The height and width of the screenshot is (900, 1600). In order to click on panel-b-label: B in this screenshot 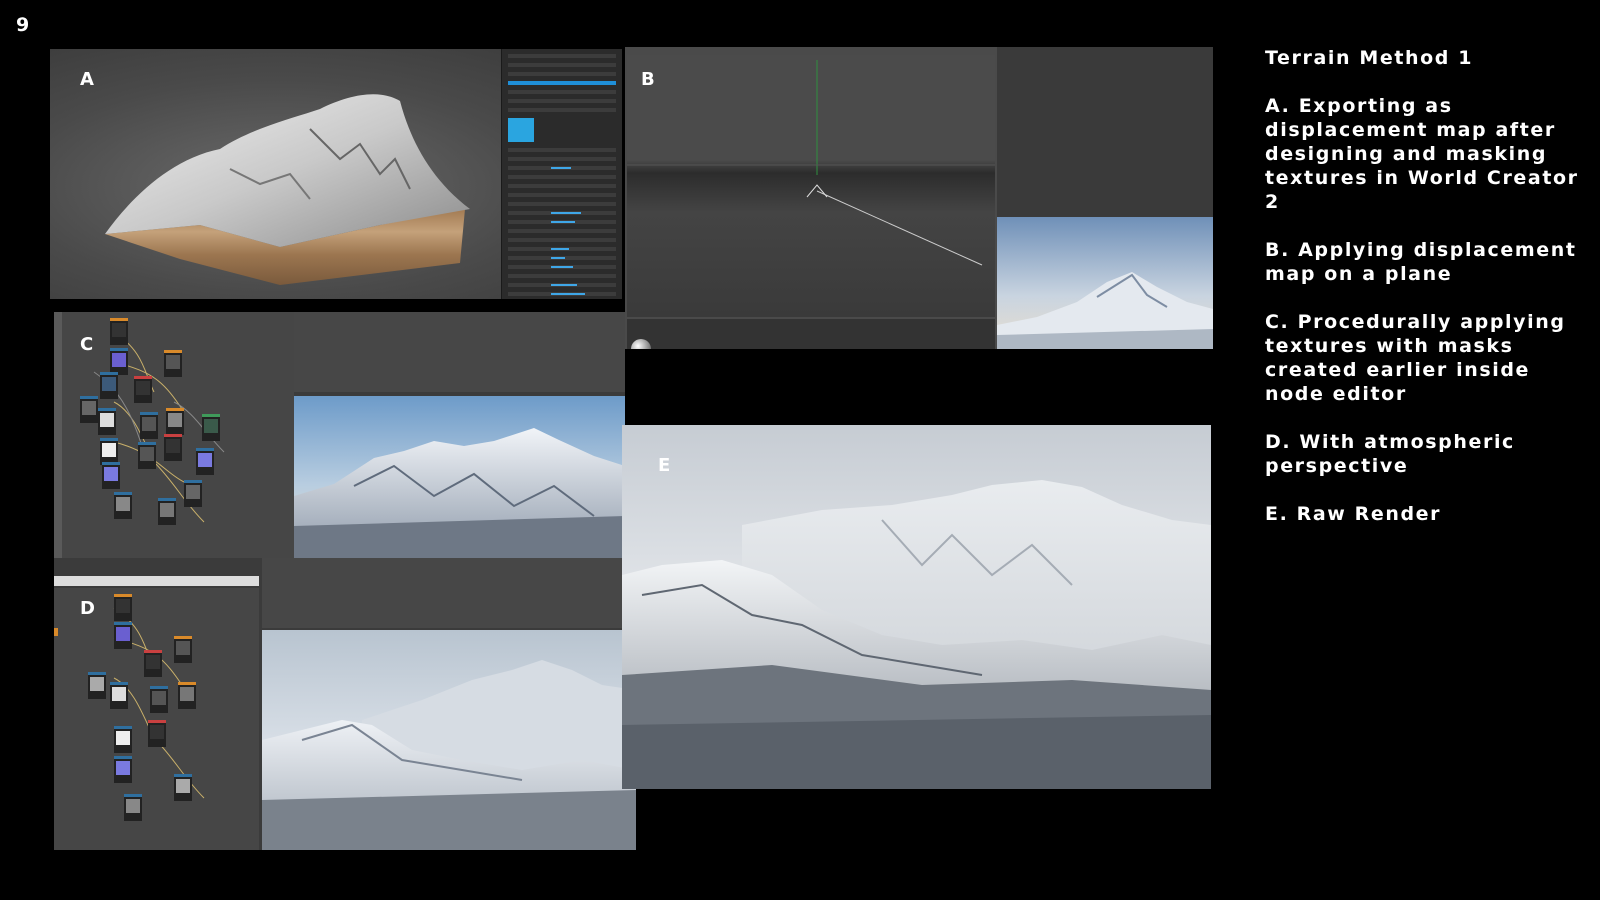, I will do `click(648, 79)`.